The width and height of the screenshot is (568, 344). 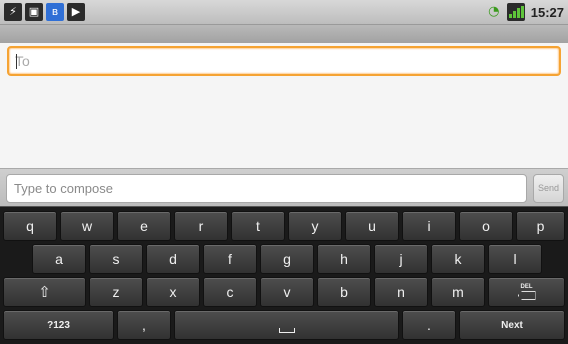 I want to click on symbols-key: ?123, so click(x=58, y=325).